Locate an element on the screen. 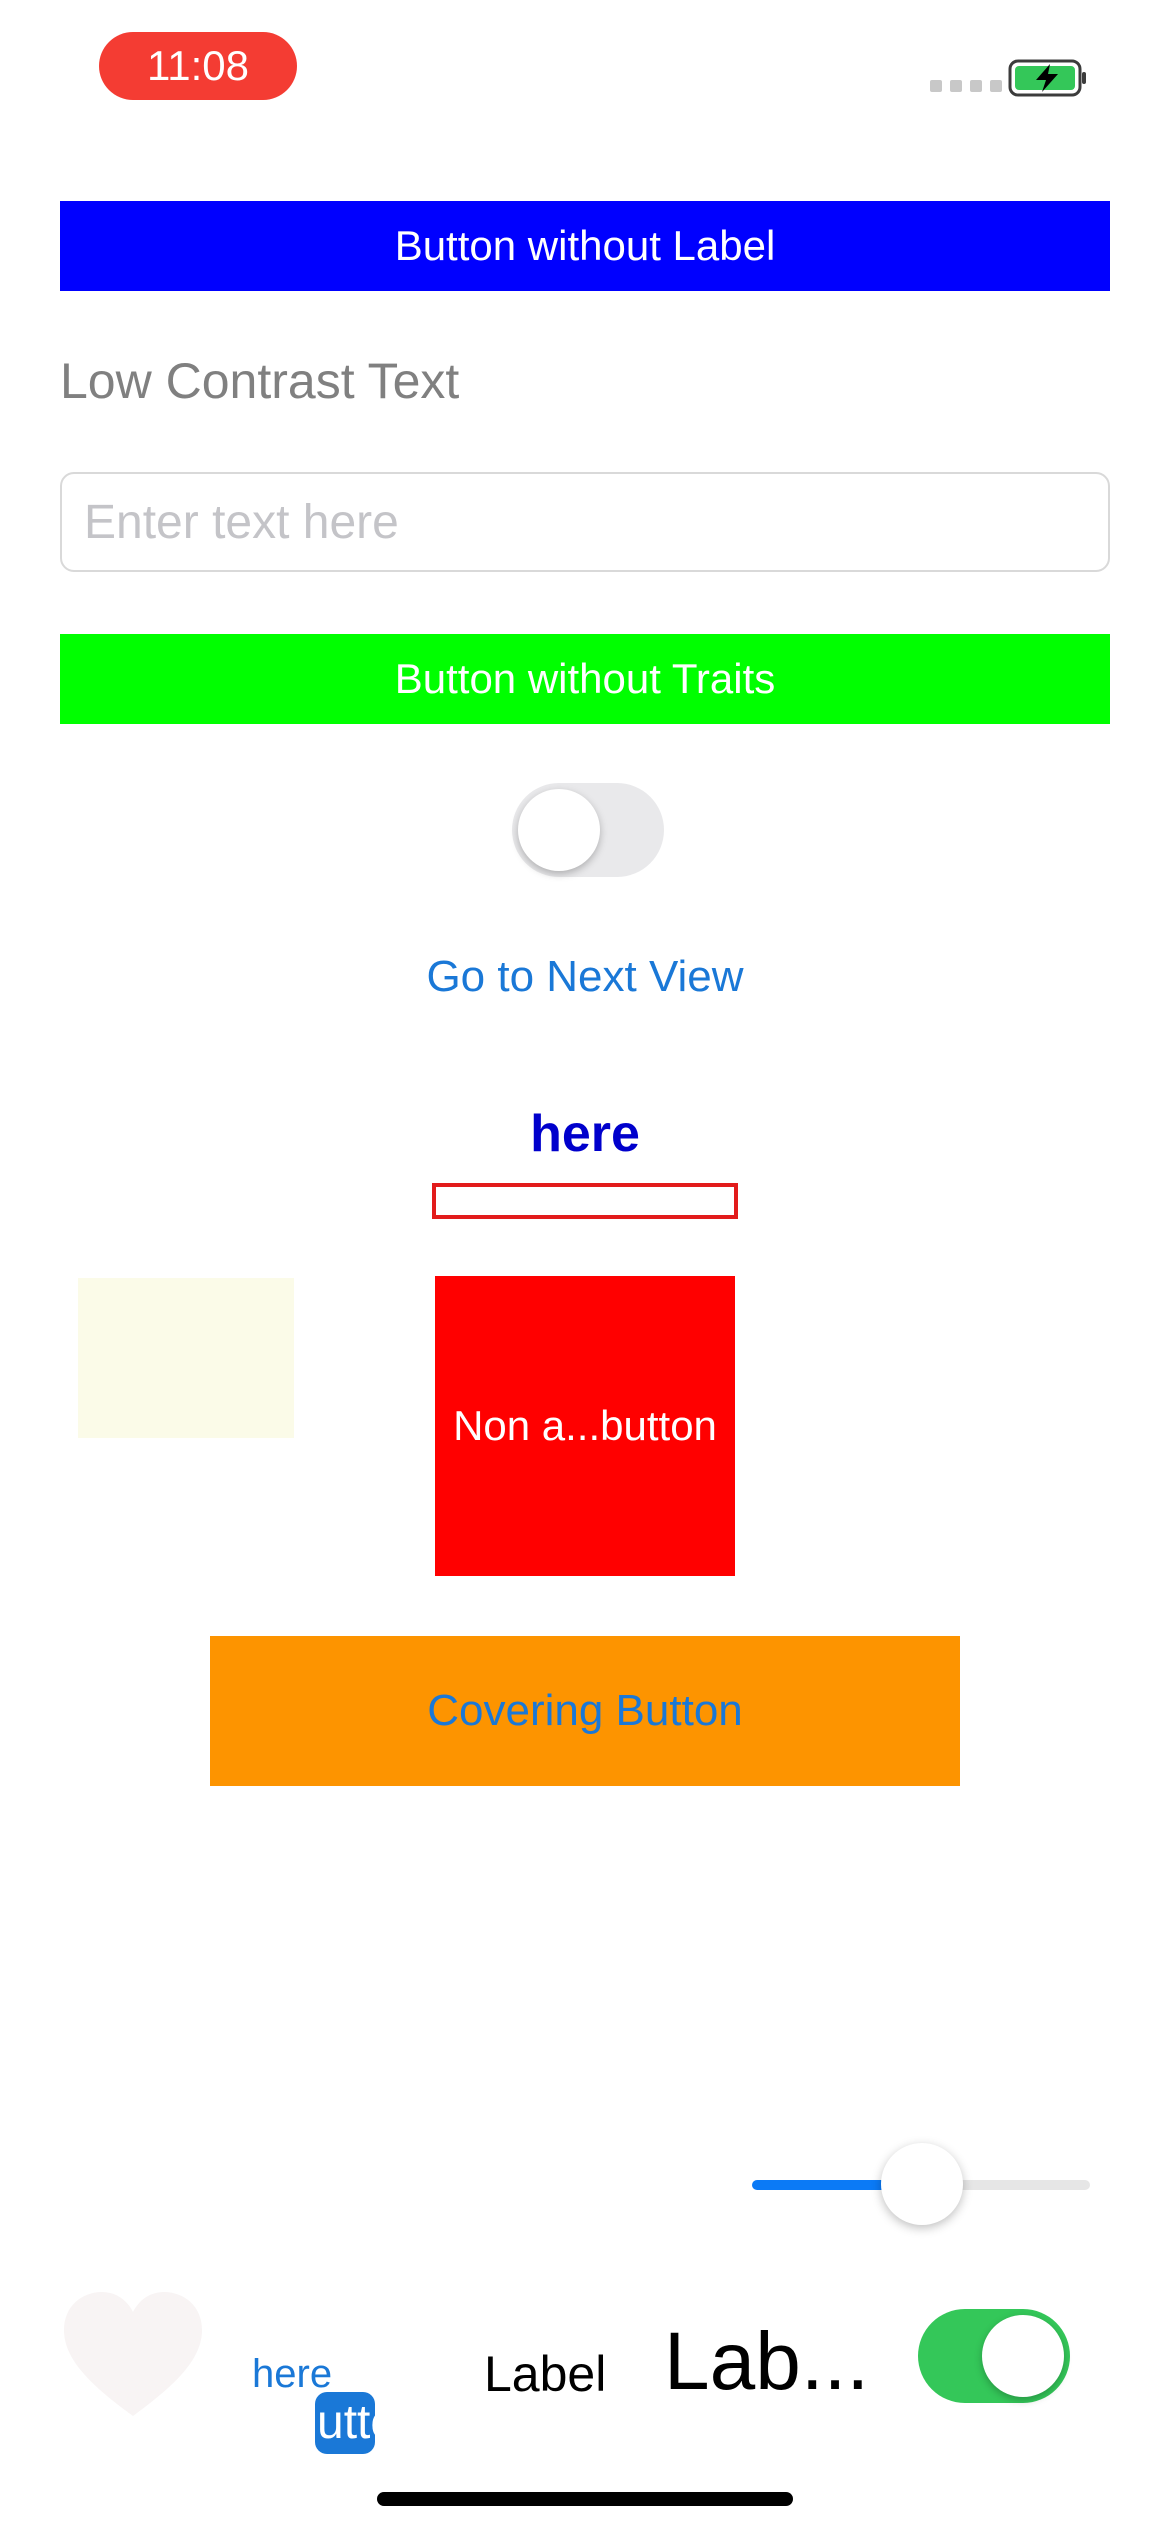  status-time: 11:08 is located at coordinates (198, 66).